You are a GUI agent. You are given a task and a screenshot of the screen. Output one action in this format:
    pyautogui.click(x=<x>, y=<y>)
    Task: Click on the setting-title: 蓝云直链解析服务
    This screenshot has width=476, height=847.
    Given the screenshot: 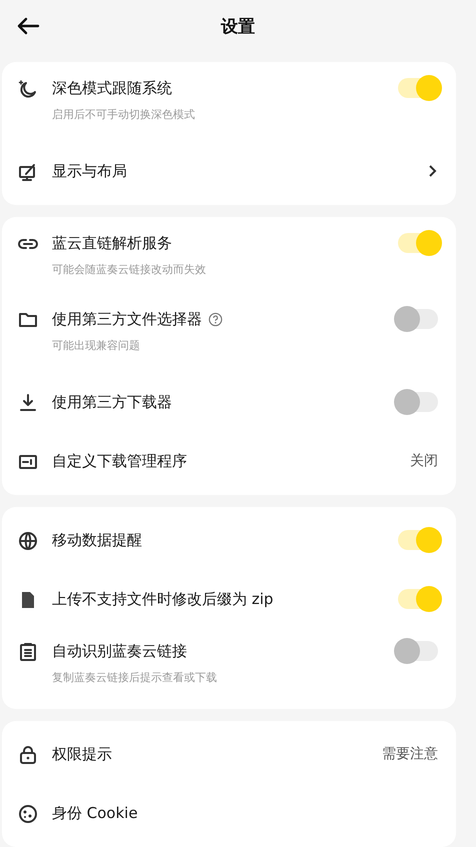 What is the action you would take?
    pyautogui.click(x=112, y=243)
    